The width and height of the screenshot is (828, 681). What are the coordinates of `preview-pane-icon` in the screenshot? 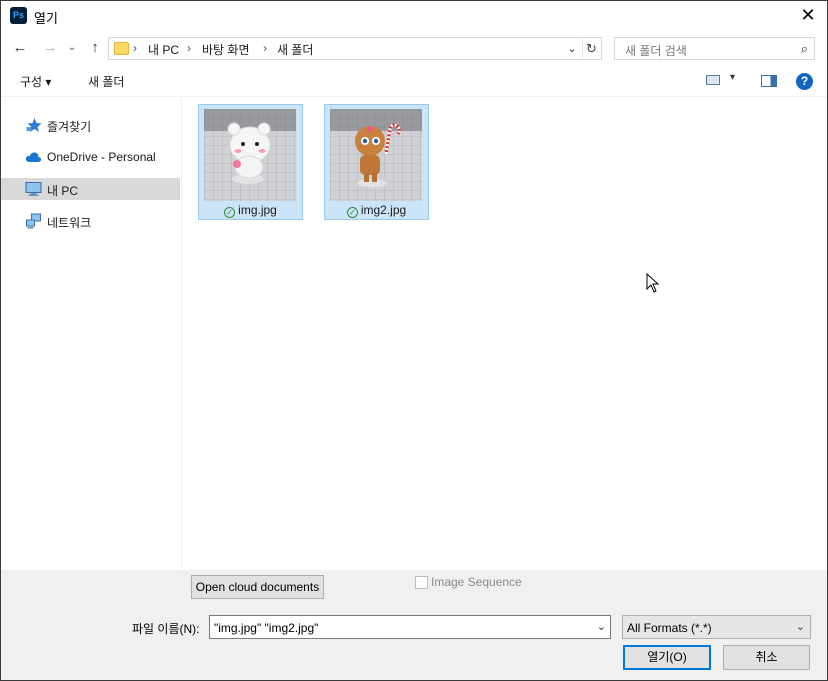 It's located at (769, 81).